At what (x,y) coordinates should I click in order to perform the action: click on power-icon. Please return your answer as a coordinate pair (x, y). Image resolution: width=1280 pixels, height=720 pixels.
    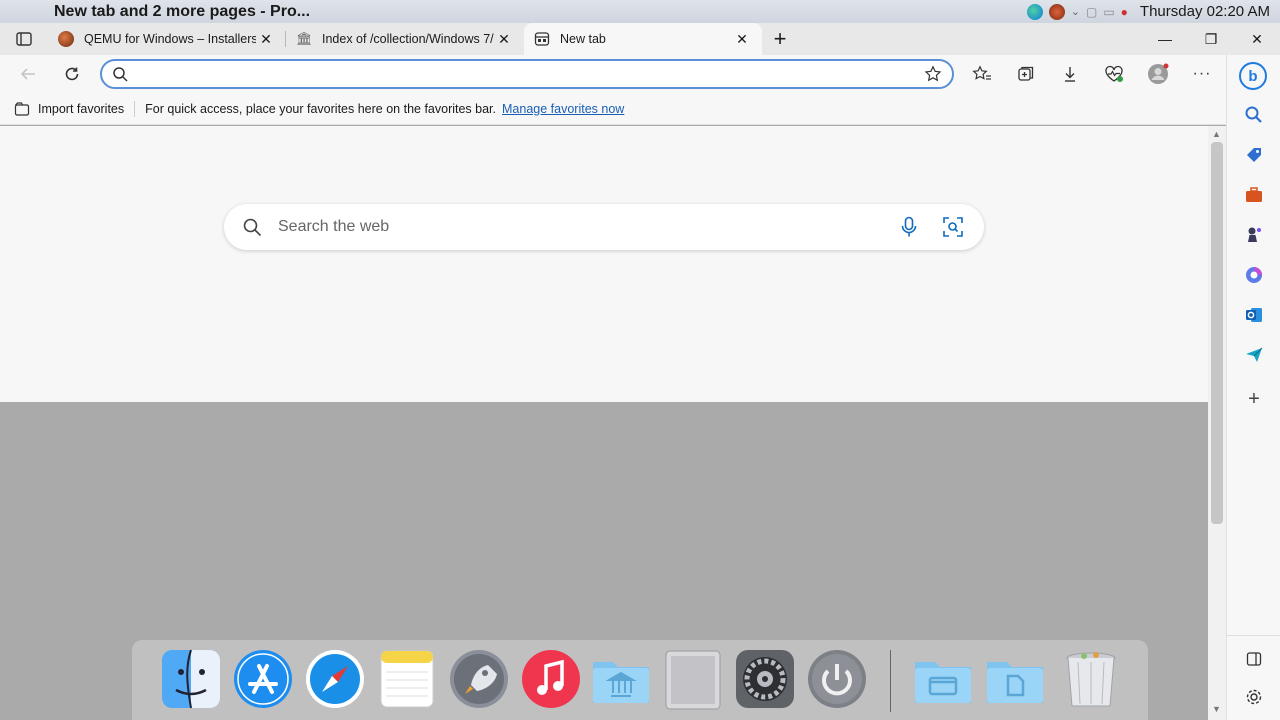
    Looking at the image, I should click on (837, 679).